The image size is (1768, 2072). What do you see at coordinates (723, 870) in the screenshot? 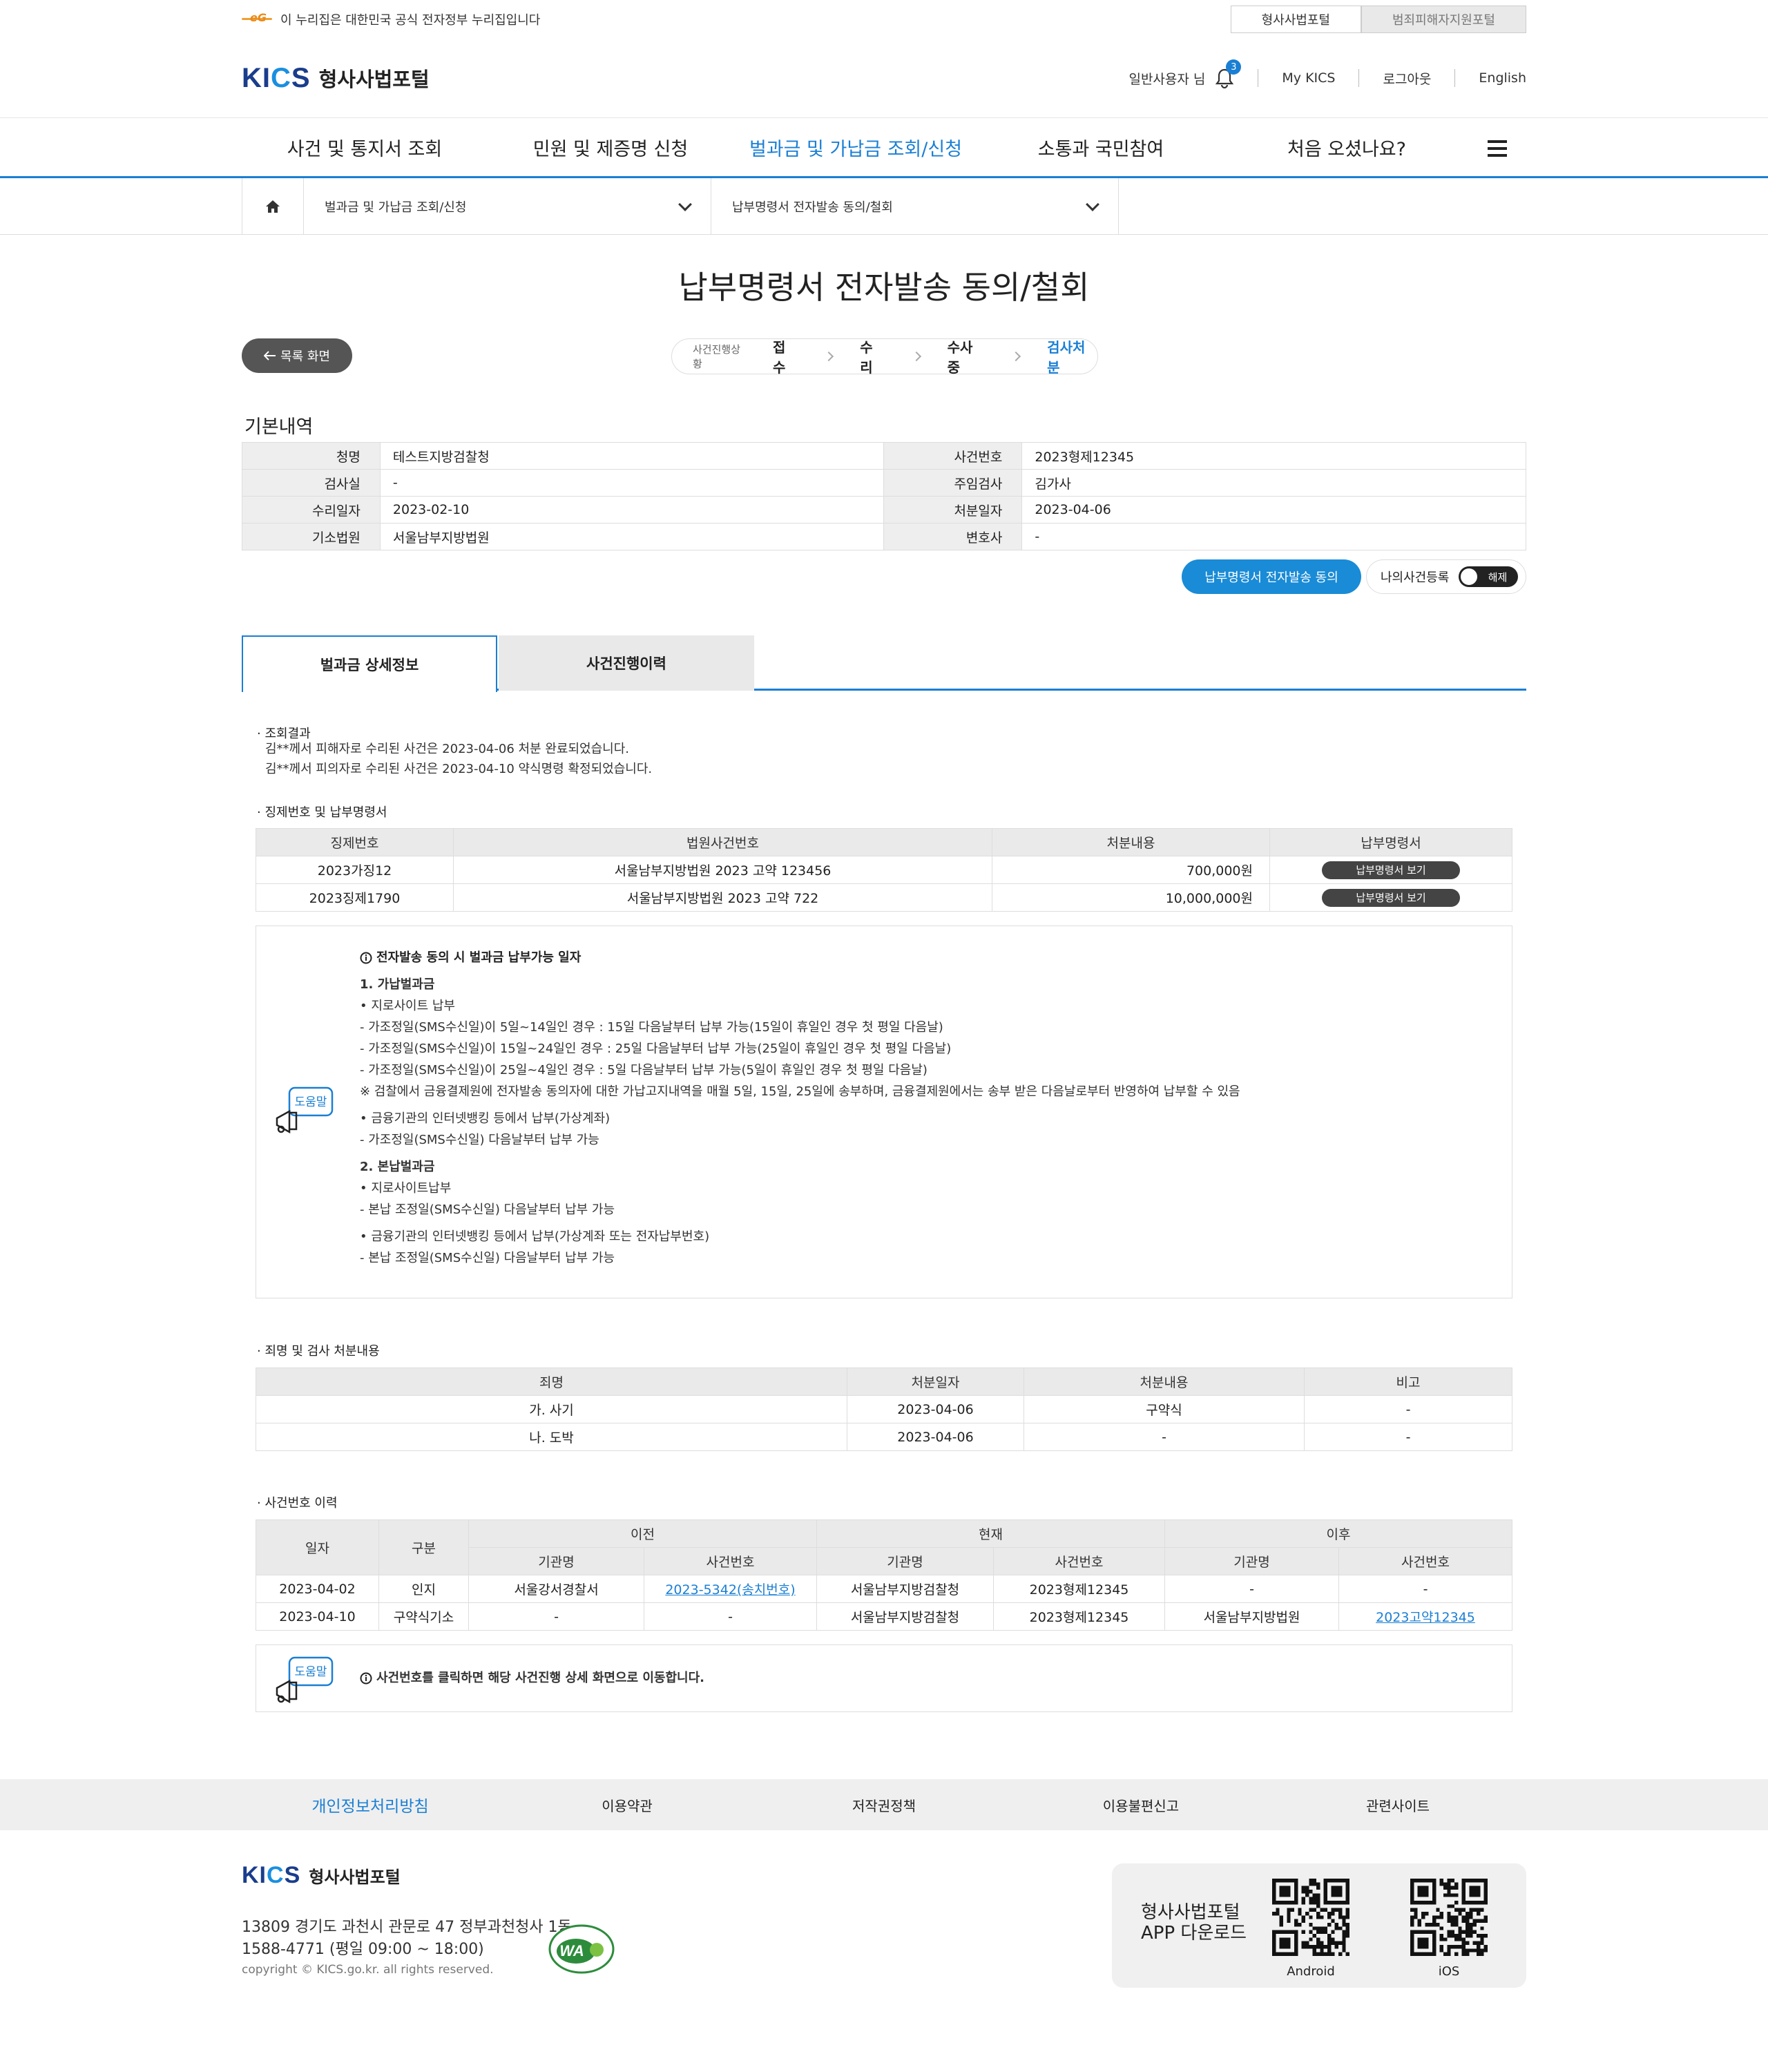
I see `court-case-number: 서울남부지방법원 2023 고약 123456` at bounding box center [723, 870].